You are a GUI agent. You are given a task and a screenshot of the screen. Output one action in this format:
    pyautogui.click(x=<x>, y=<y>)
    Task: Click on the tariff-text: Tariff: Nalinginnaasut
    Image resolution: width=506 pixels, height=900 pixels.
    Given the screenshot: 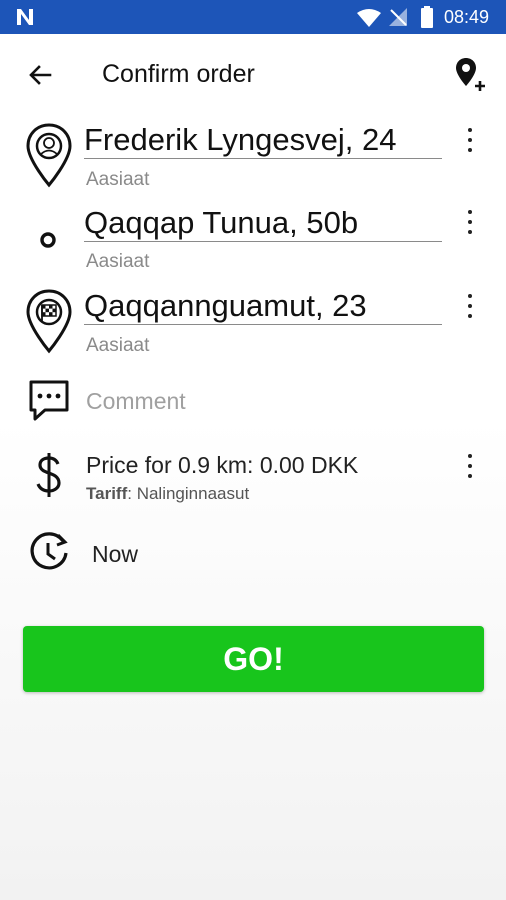 What is the action you would take?
    pyautogui.click(x=167, y=494)
    